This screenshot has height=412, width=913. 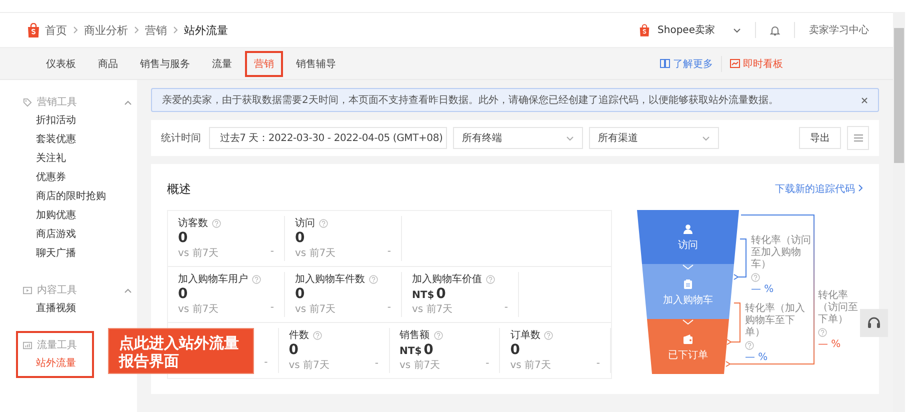 What do you see at coordinates (108, 63) in the screenshot?
I see `nav-tab: 商品` at bounding box center [108, 63].